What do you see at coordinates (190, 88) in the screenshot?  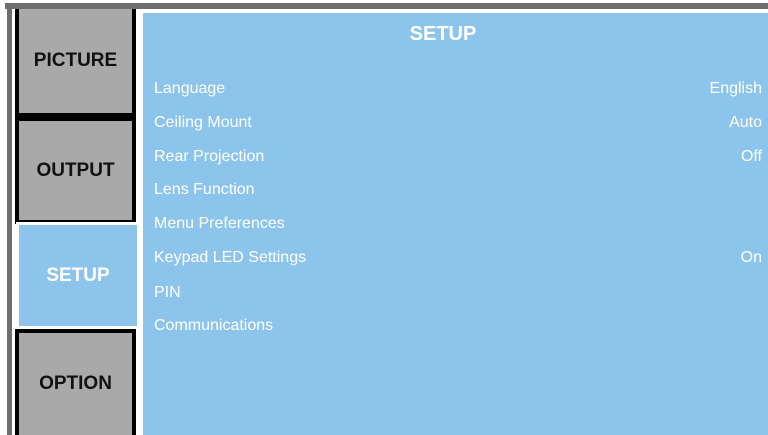 I see `menu-item-label: Language` at bounding box center [190, 88].